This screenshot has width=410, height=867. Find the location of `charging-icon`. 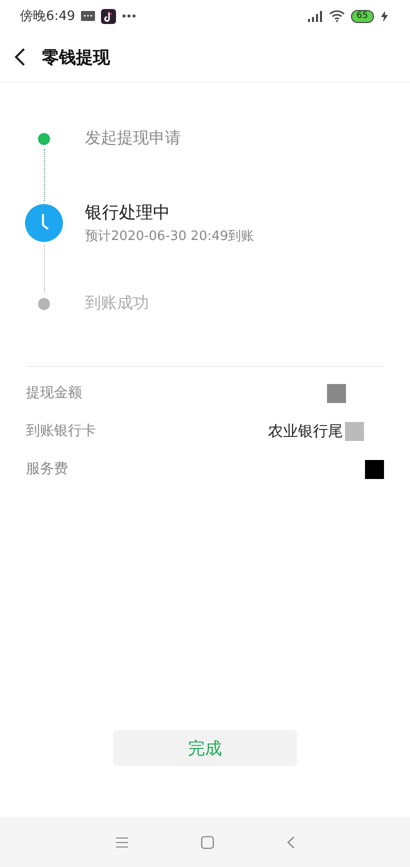

charging-icon is located at coordinates (385, 16).